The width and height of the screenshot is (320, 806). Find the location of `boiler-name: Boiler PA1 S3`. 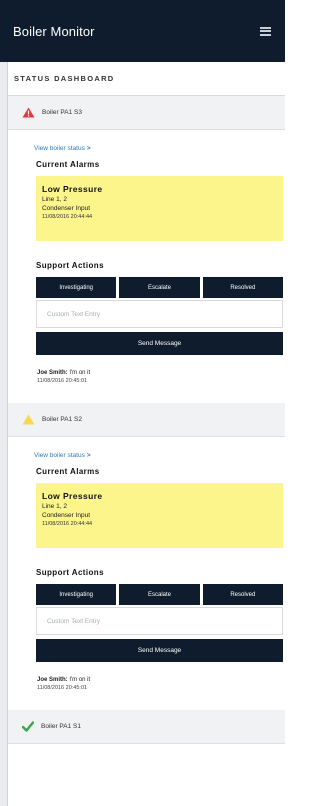

boiler-name: Boiler PA1 S3 is located at coordinates (62, 112).